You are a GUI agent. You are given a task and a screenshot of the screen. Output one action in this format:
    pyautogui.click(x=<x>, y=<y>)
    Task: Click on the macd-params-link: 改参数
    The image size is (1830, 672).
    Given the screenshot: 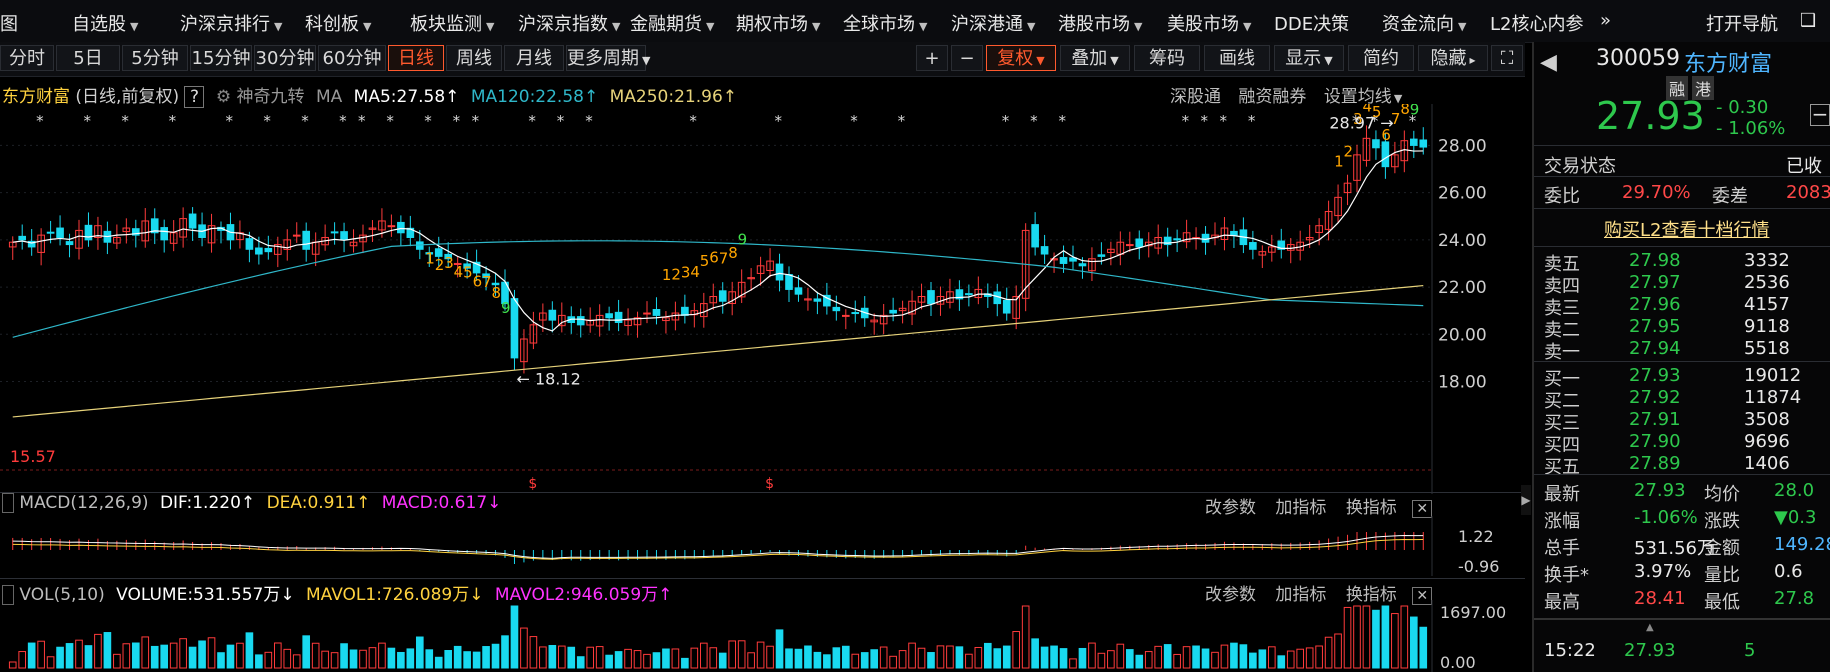 What is the action you would take?
    pyautogui.click(x=1230, y=508)
    